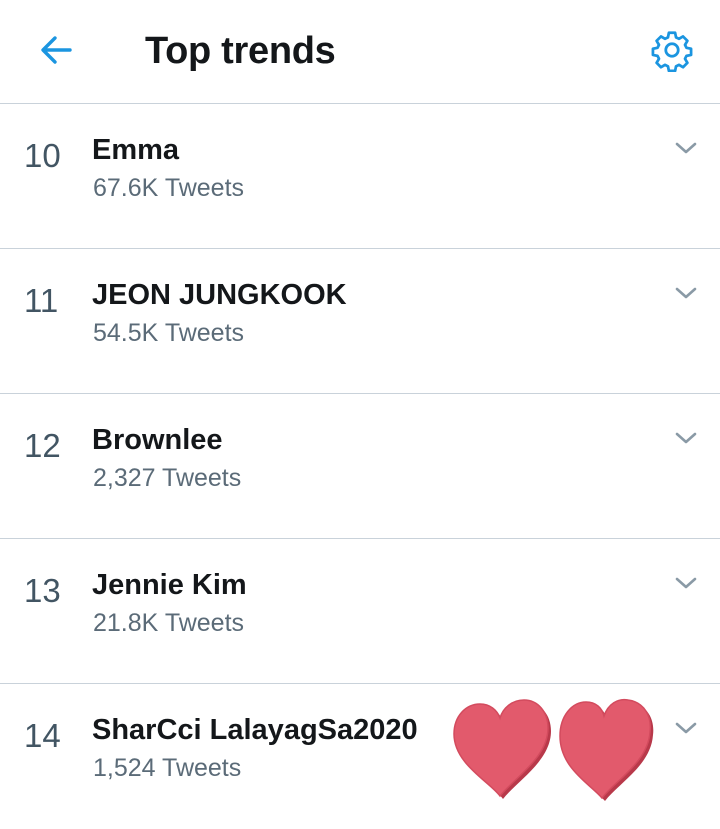 The height and width of the screenshot is (829, 720). What do you see at coordinates (42, 445) in the screenshot?
I see `trend-rank: 12` at bounding box center [42, 445].